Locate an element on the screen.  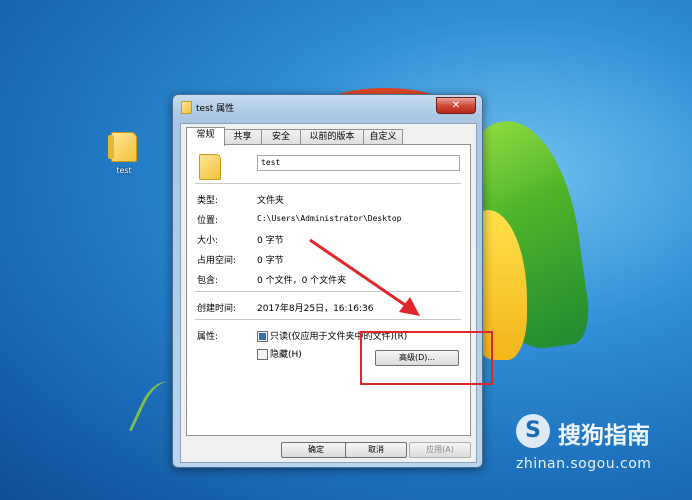
tab-customize: 自定义 is located at coordinates (383, 137).